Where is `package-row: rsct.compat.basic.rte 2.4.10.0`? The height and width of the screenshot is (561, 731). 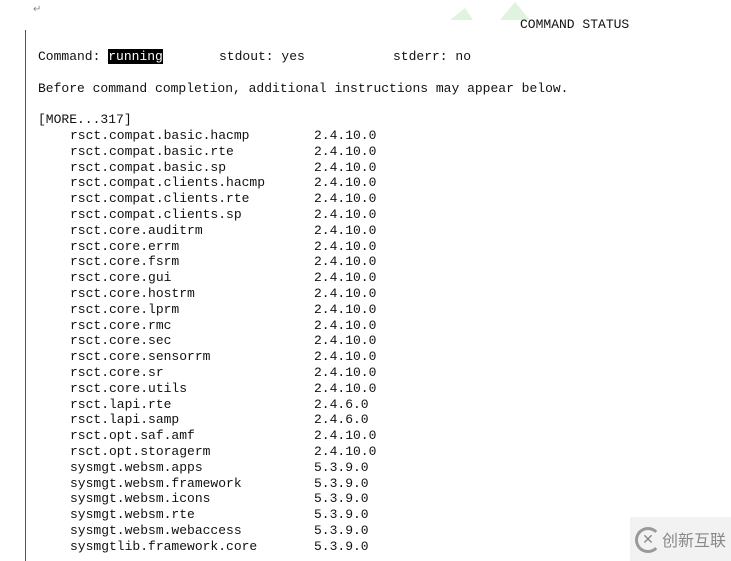
package-row: rsct.compat.basic.rte 2.4.10.0 is located at coordinates (223, 151).